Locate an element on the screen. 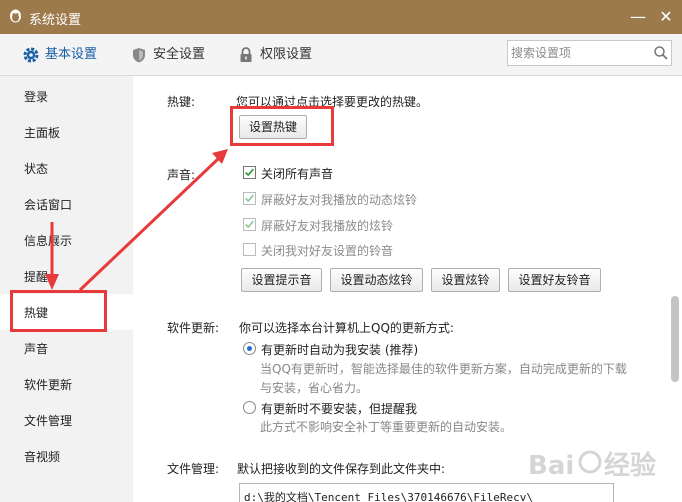  gear-icon is located at coordinates (31, 55).